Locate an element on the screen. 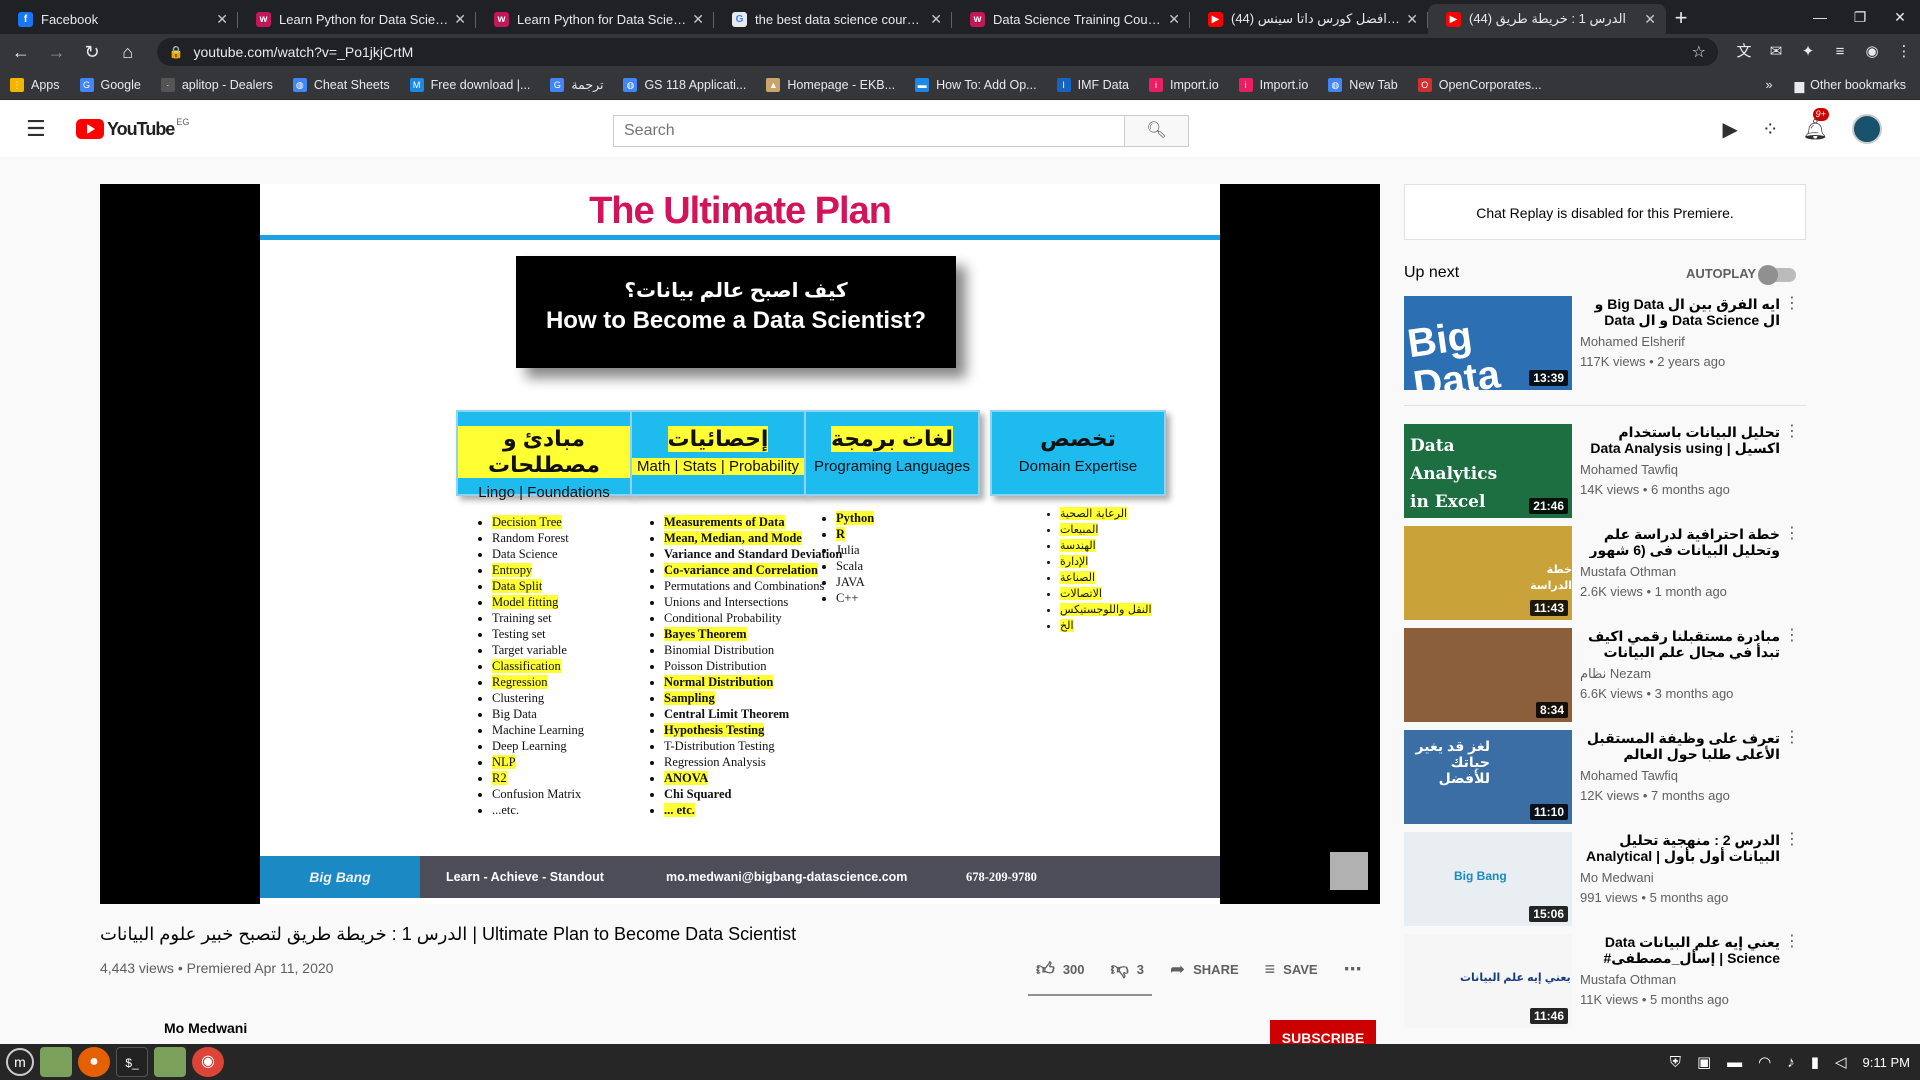  notifications-bell-icon: 🔔︎ 9+ is located at coordinates (1816, 124).